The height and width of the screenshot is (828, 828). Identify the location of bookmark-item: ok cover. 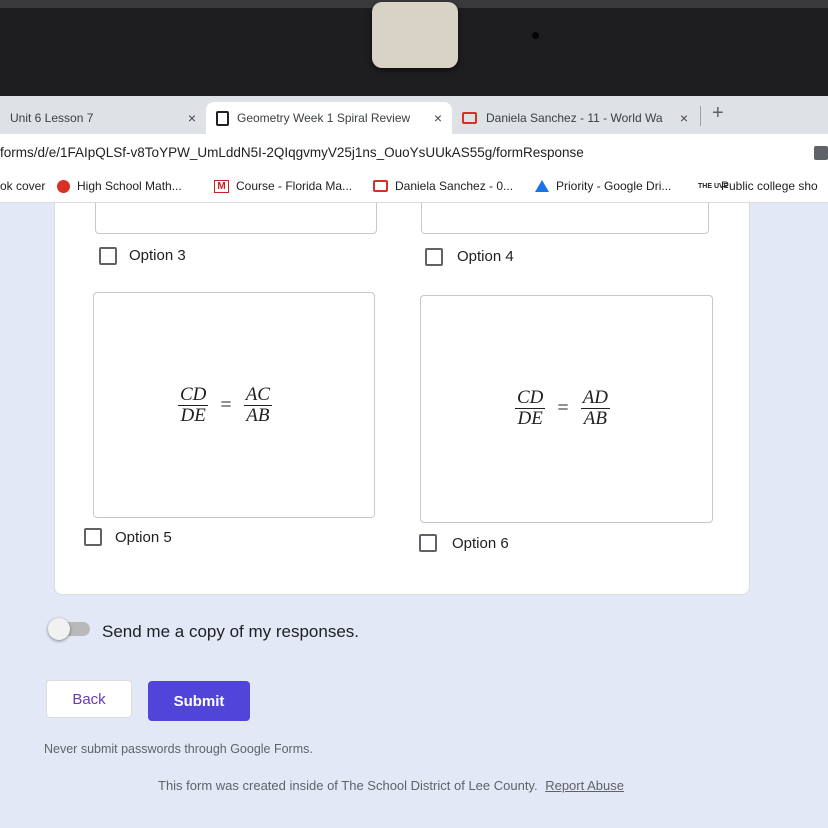
(22, 186).